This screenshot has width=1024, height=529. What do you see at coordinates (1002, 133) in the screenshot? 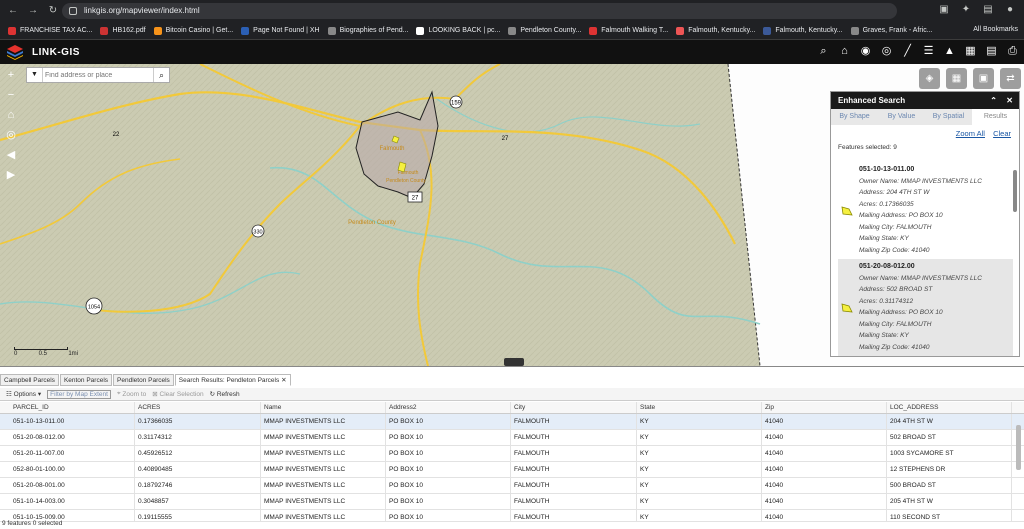
I see `clear-link: Clear` at bounding box center [1002, 133].